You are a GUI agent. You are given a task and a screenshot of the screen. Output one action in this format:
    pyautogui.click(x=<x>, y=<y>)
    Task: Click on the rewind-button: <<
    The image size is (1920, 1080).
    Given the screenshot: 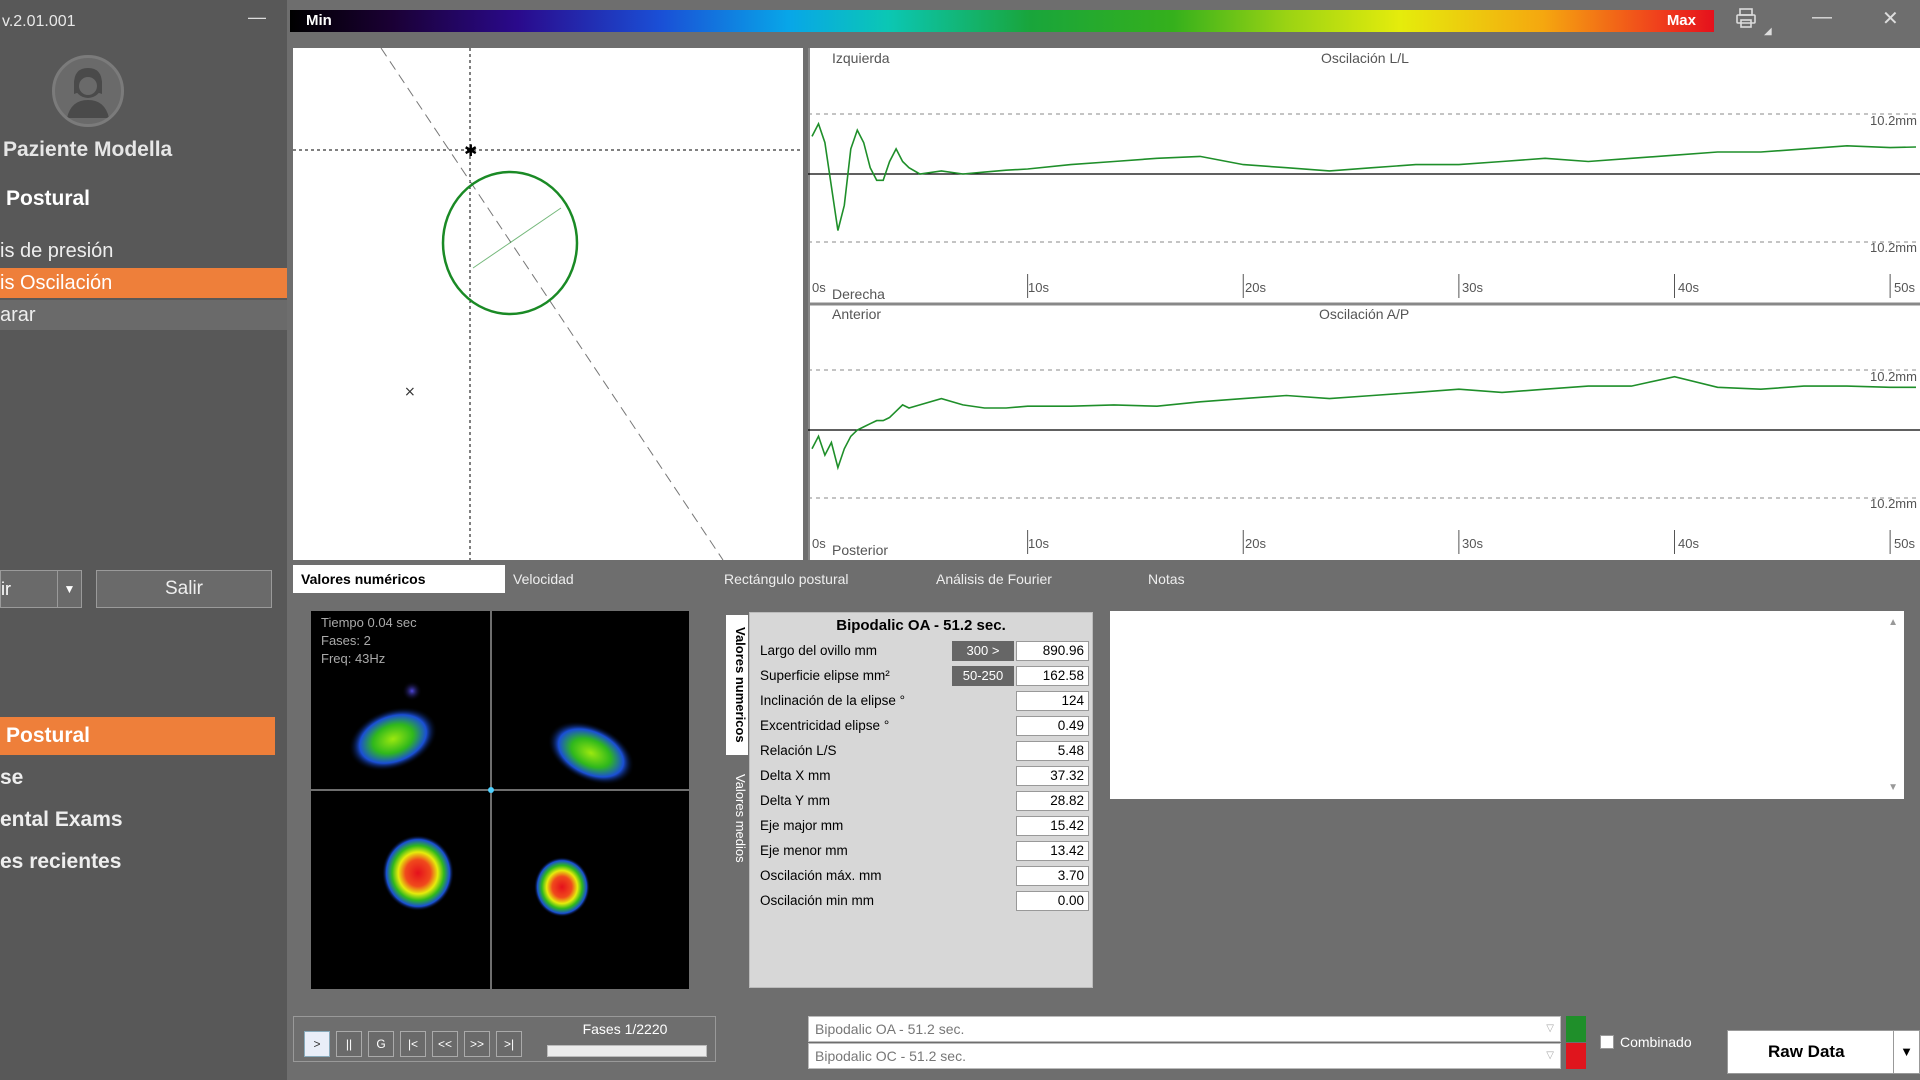 What is the action you would take?
    pyautogui.click(x=445, y=1044)
    